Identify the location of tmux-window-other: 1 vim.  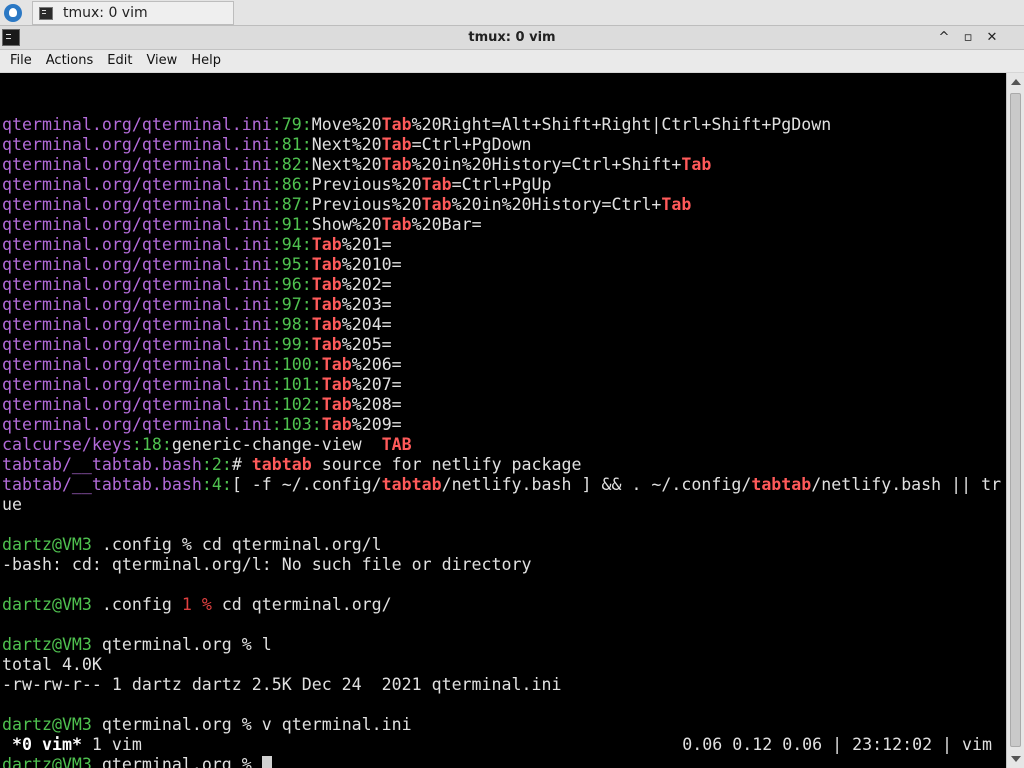
(112, 744).